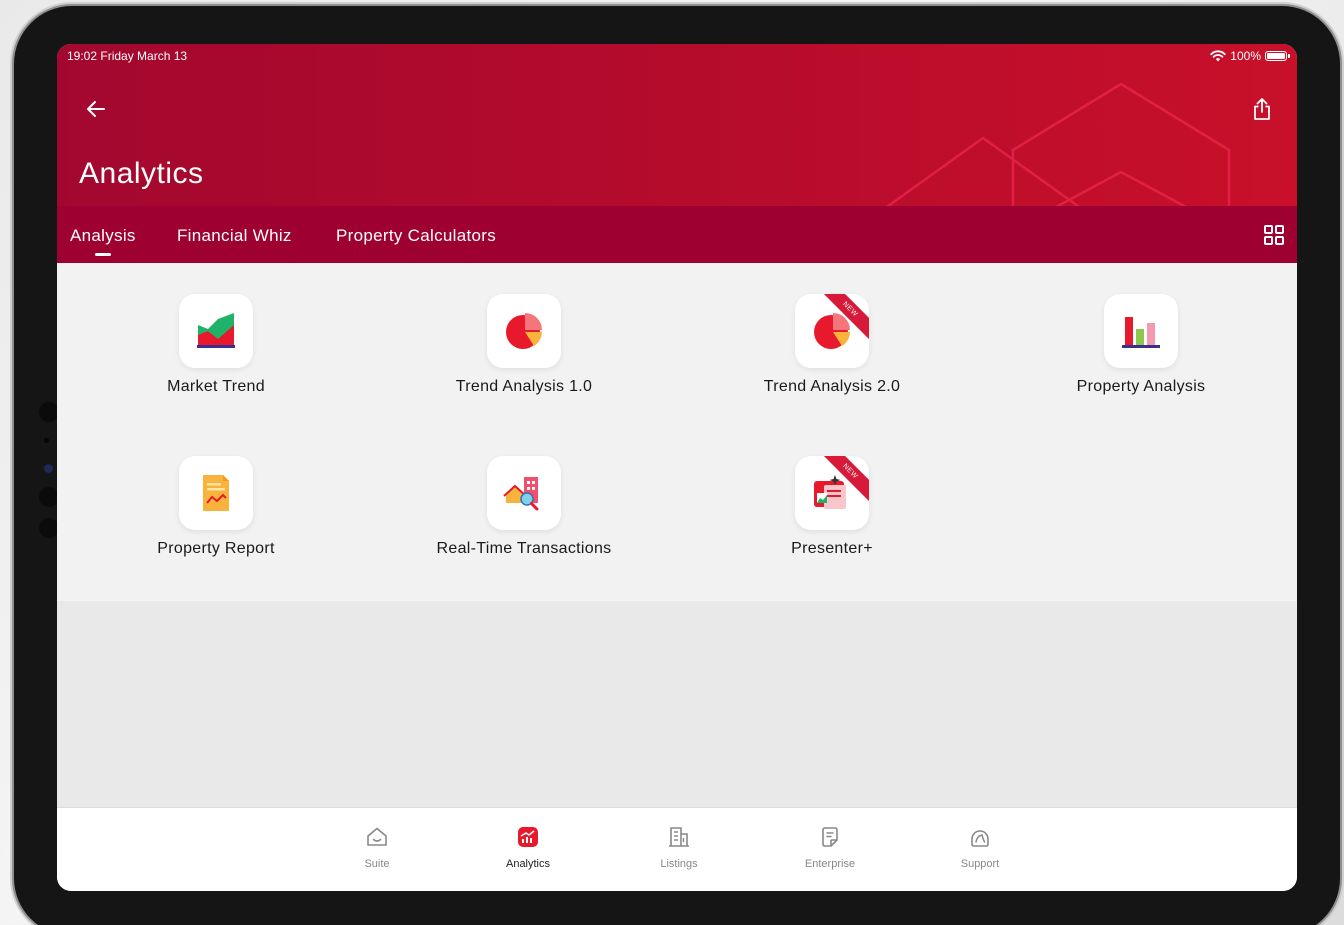 This screenshot has height=925, width=1344. I want to click on transactions-icon, so click(521, 494).